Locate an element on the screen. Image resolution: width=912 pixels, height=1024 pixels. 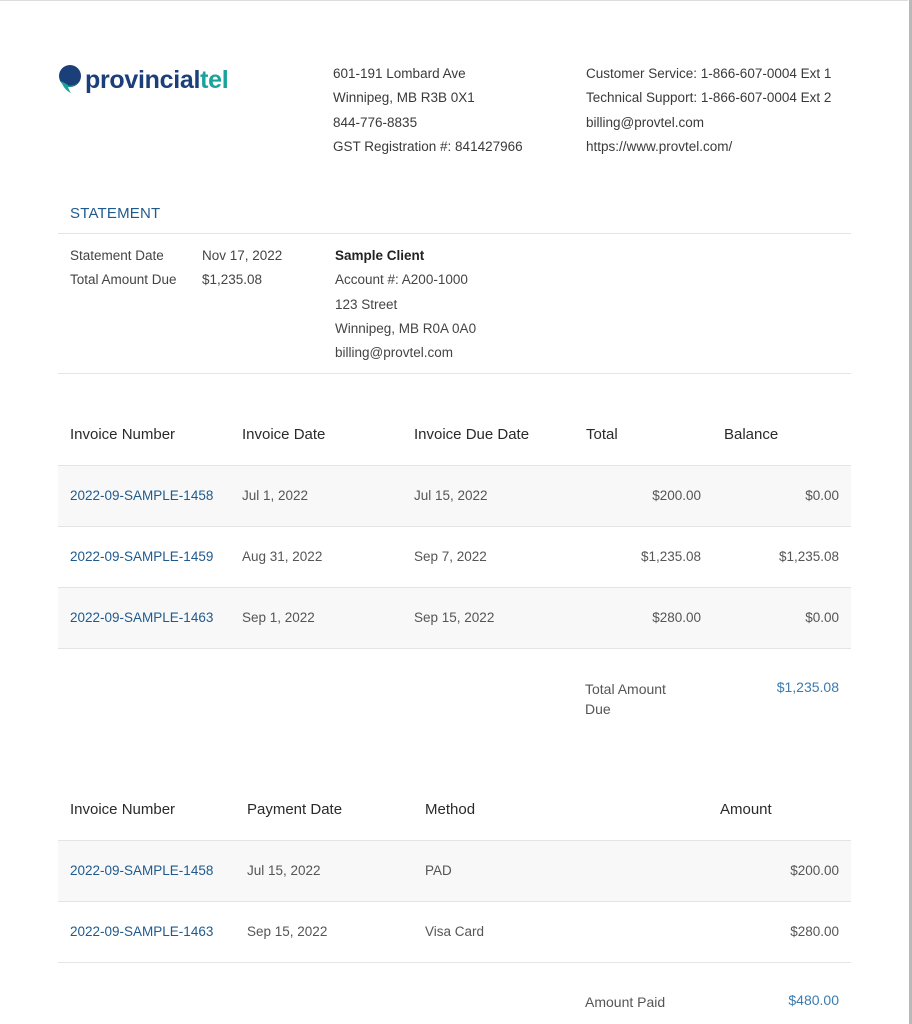
contact-line: https://www.provtel.com/ is located at coordinates (659, 146).